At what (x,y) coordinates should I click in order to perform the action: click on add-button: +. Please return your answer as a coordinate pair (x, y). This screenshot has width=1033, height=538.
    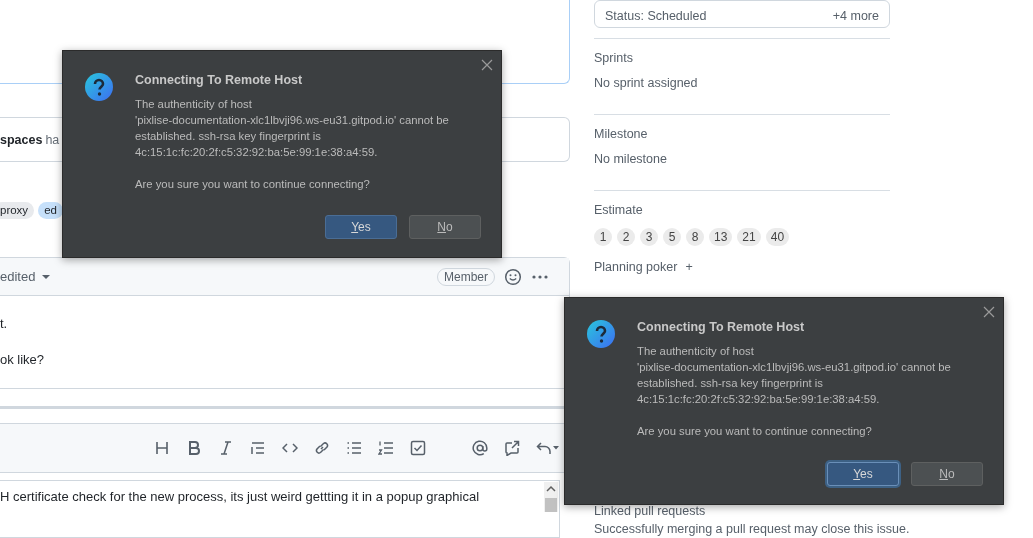
    Looking at the image, I should click on (689, 267).